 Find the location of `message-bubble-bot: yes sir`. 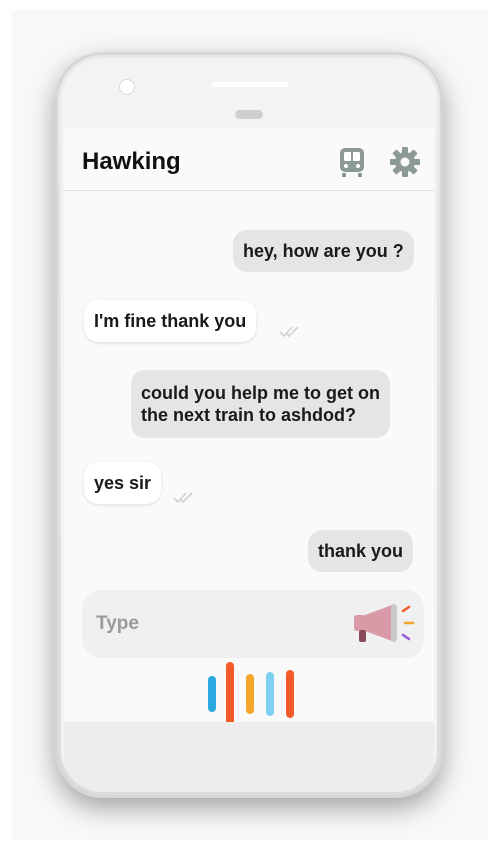

message-bubble-bot: yes sir is located at coordinates (123, 483).